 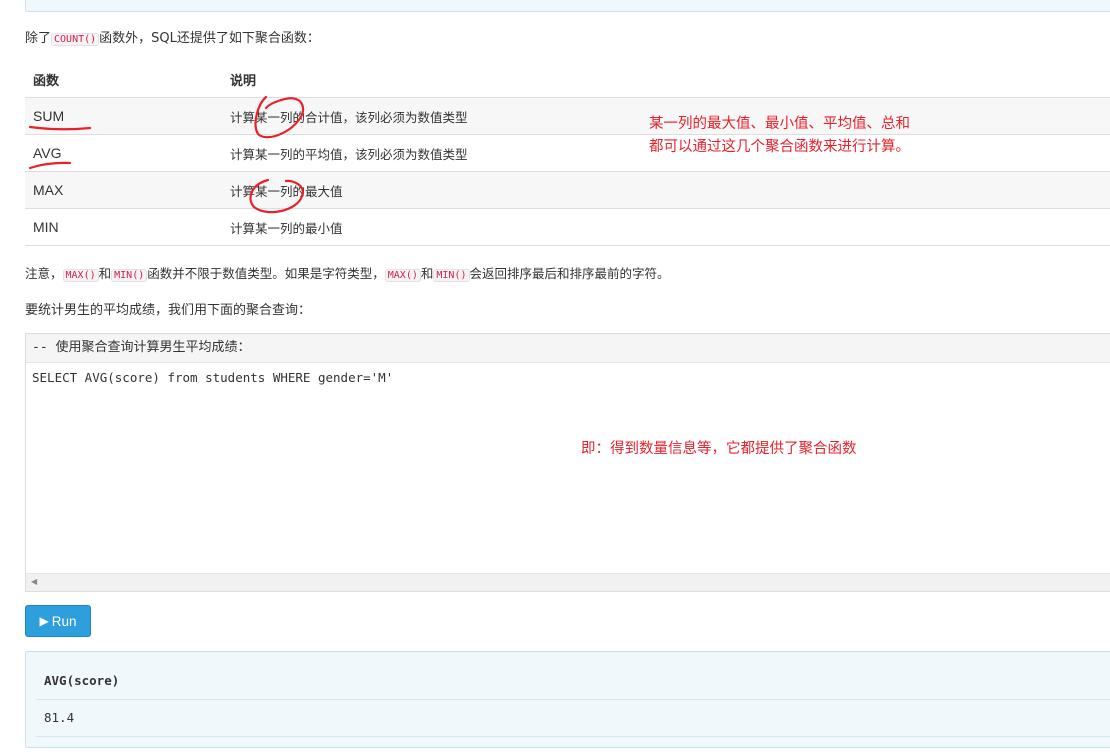 What do you see at coordinates (44, 621) in the screenshot?
I see `play-icon: ▶` at bounding box center [44, 621].